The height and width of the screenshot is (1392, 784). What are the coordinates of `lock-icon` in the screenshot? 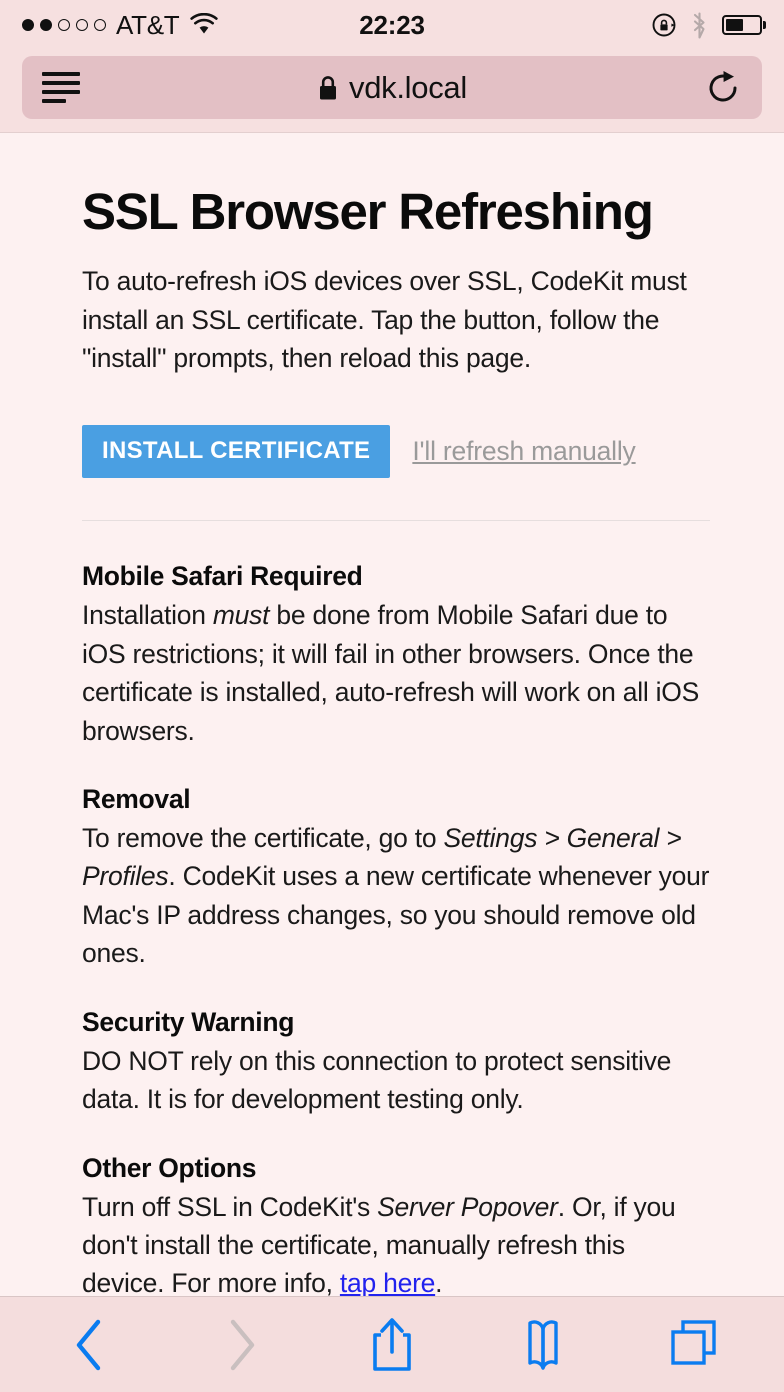 It's located at (328, 87).